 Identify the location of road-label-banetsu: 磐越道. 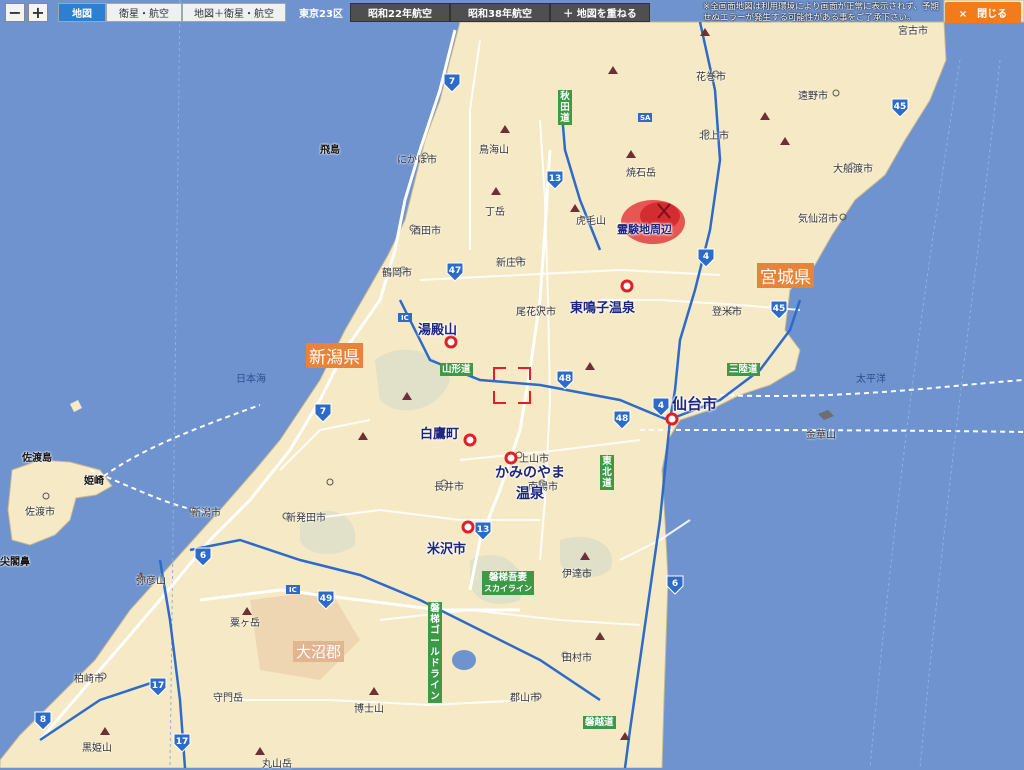
(599, 722).